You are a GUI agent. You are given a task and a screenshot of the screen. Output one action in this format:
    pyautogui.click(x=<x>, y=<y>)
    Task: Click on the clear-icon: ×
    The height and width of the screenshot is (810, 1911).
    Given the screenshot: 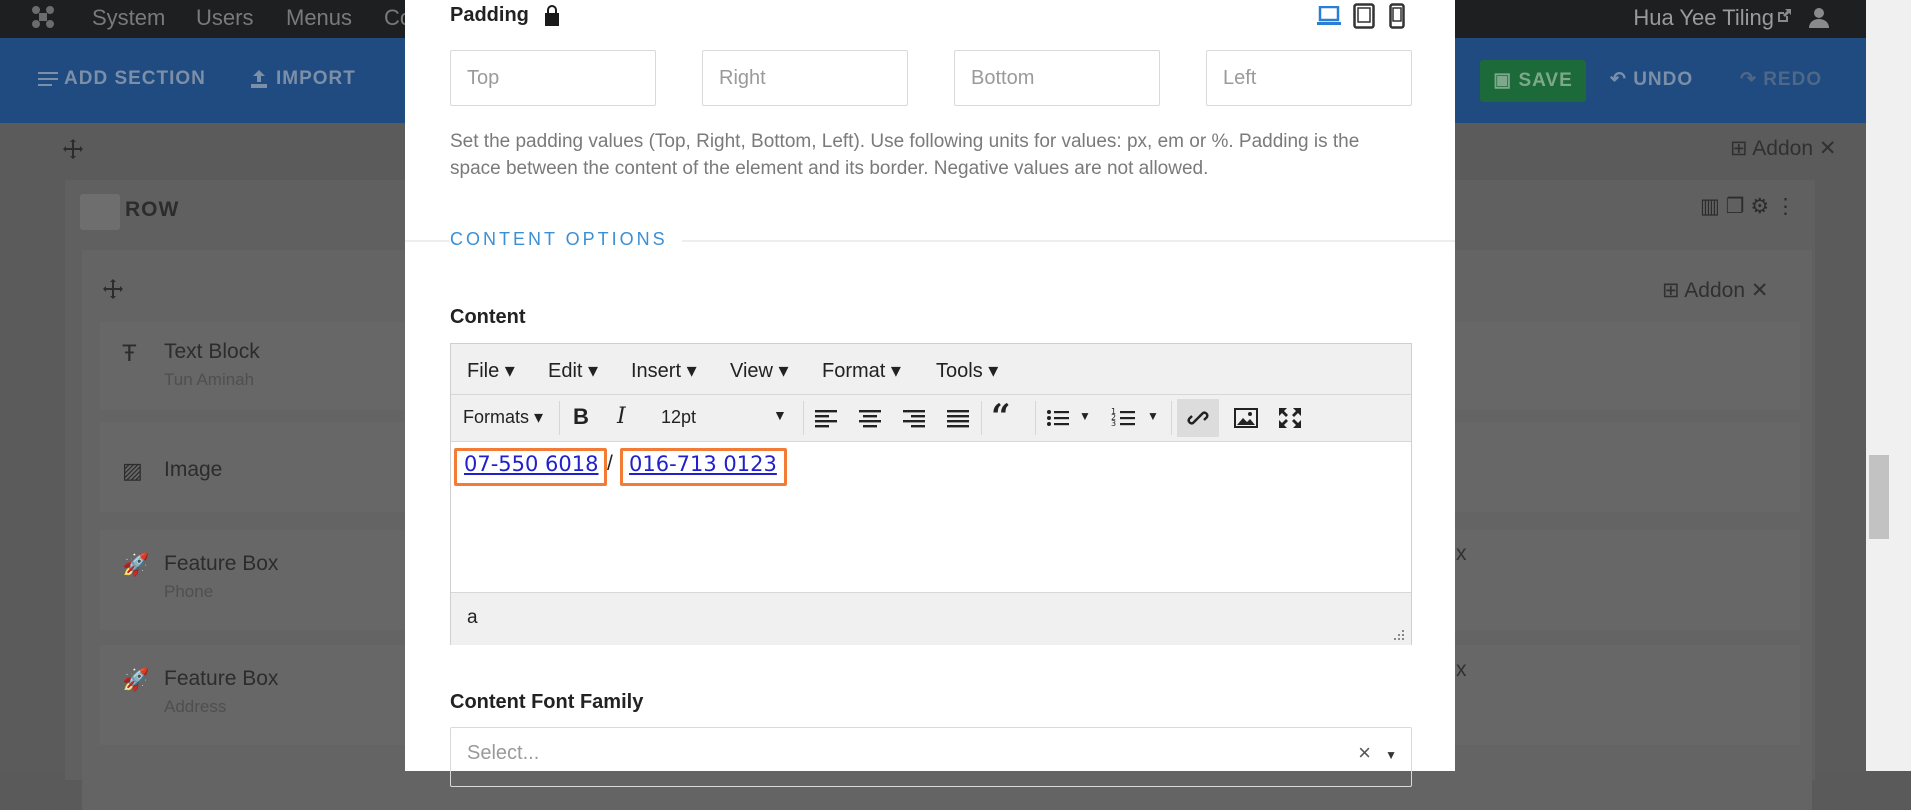 What is the action you would take?
    pyautogui.click(x=1364, y=753)
    